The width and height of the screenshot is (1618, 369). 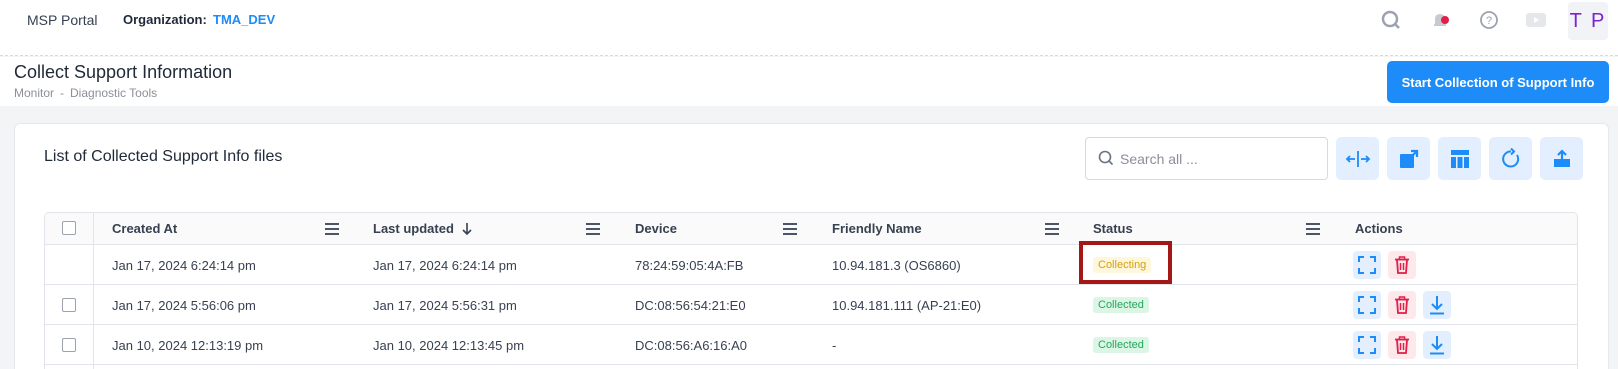 What do you see at coordinates (1588, 21) in the screenshot?
I see `user-avatar: T P` at bounding box center [1588, 21].